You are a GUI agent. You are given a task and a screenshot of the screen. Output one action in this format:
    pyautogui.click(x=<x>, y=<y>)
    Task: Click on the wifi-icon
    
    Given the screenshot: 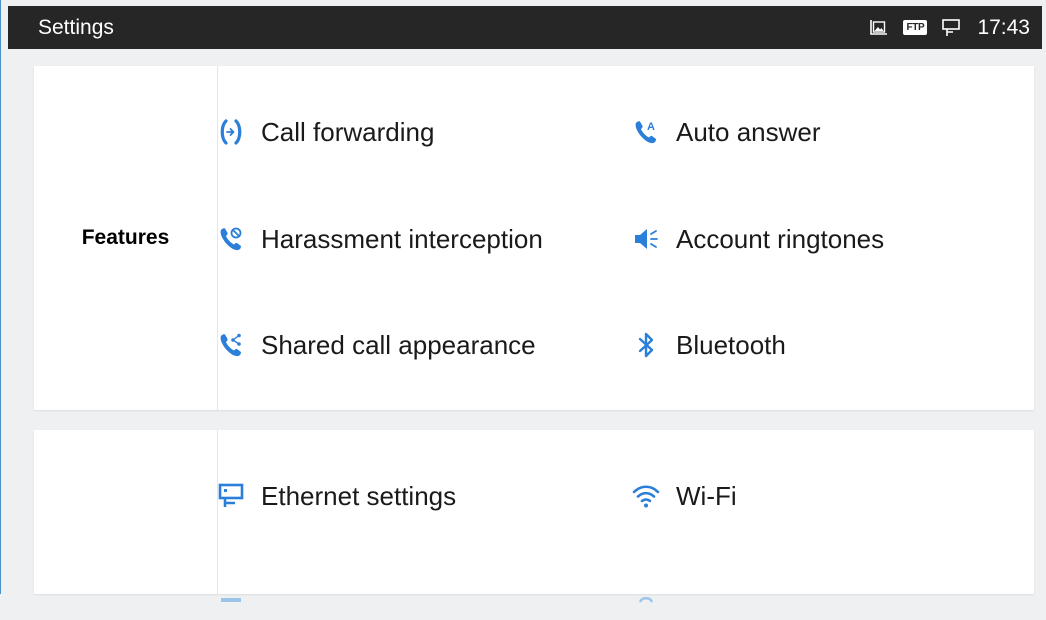 What is the action you would take?
    pyautogui.click(x=646, y=496)
    